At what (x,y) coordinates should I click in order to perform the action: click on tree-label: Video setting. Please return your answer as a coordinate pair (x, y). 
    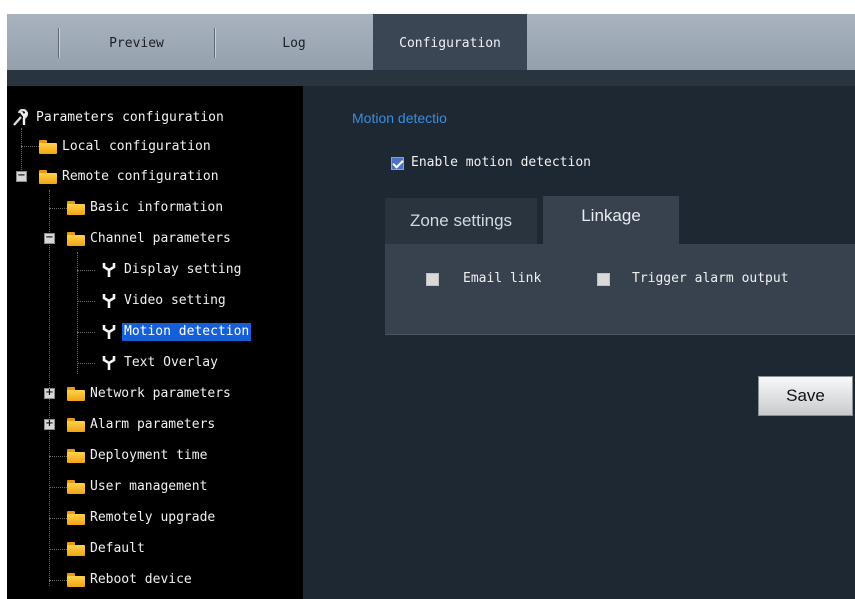
    Looking at the image, I should click on (175, 300).